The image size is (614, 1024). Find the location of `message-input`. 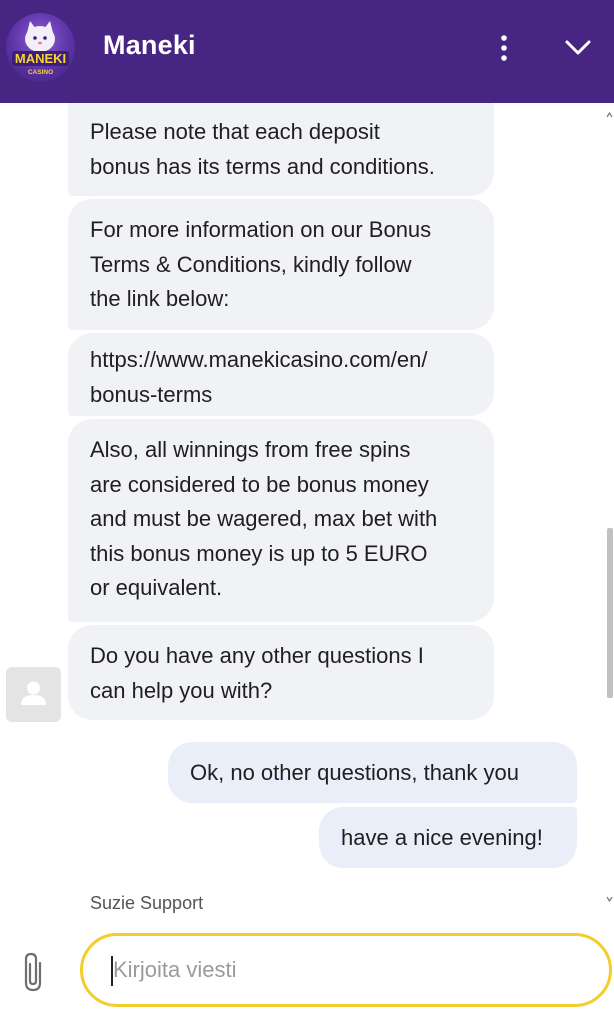

message-input is located at coordinates (346, 970).